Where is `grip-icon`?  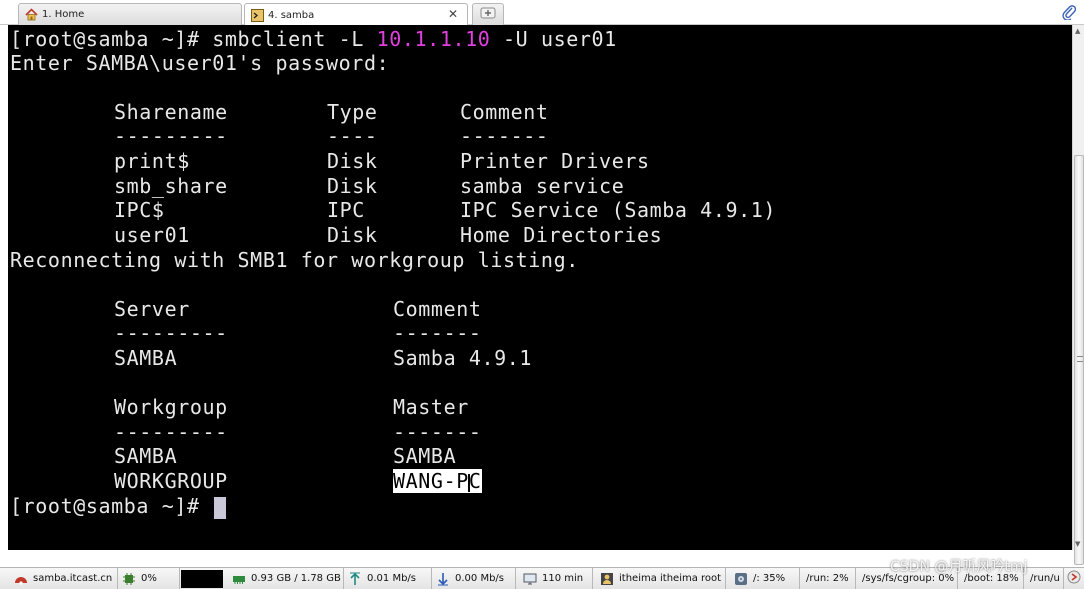 grip-icon is located at coordinates (1080, 359).